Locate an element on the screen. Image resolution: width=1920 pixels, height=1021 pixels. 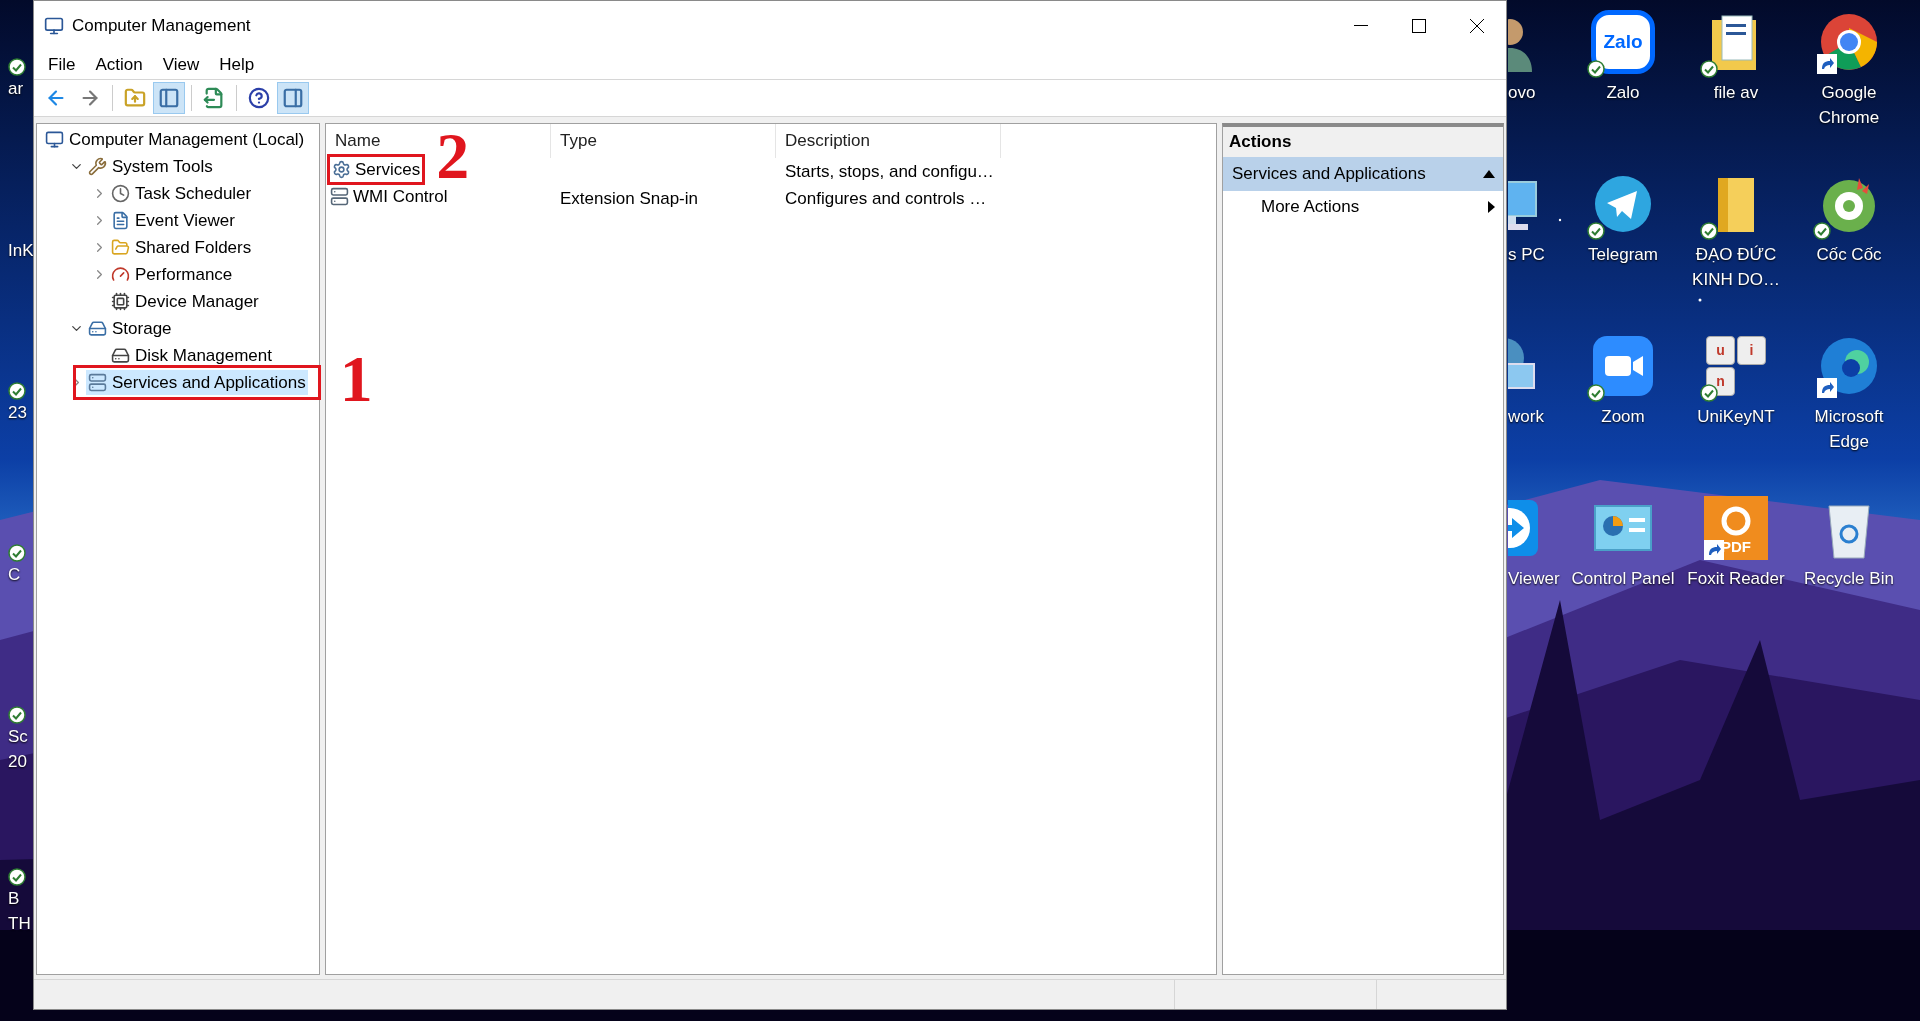
export-list-icon is located at coordinates (214, 98).